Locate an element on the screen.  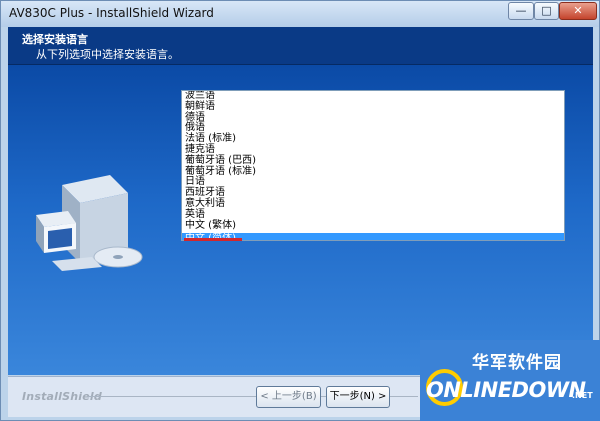
header-title: 选择安装语言 is located at coordinates (55, 39).